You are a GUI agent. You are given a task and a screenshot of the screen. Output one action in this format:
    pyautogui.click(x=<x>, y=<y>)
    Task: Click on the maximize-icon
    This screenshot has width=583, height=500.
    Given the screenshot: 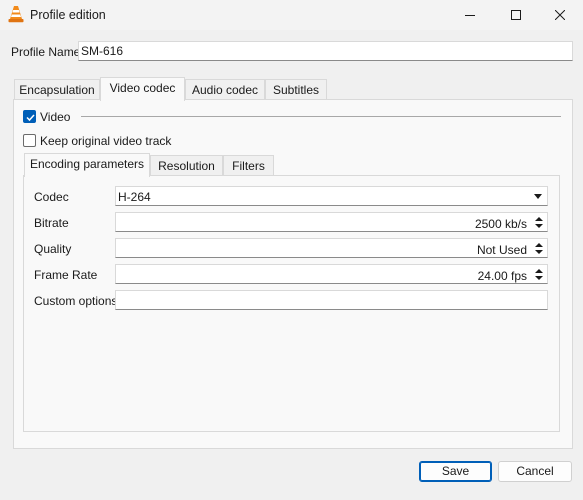 What is the action you would take?
    pyautogui.click(x=516, y=15)
    